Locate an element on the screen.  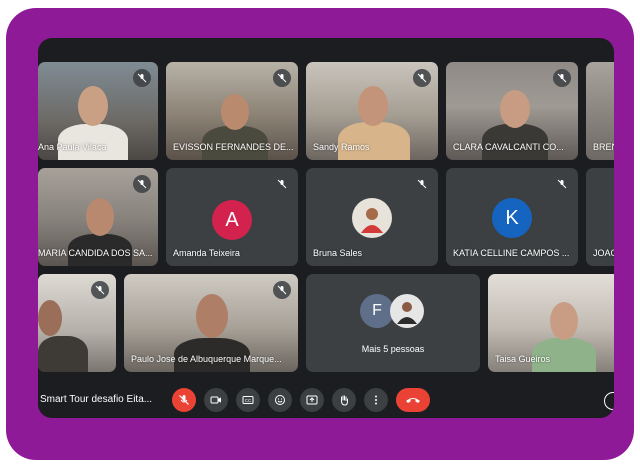
participant-name: Taisa Gueiros is located at coordinates (523, 359).